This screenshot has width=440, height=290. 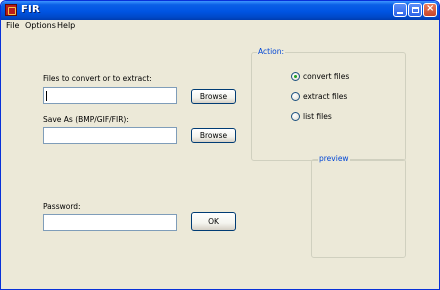 I want to click on radio-list-files-label: list files, so click(x=317, y=116).